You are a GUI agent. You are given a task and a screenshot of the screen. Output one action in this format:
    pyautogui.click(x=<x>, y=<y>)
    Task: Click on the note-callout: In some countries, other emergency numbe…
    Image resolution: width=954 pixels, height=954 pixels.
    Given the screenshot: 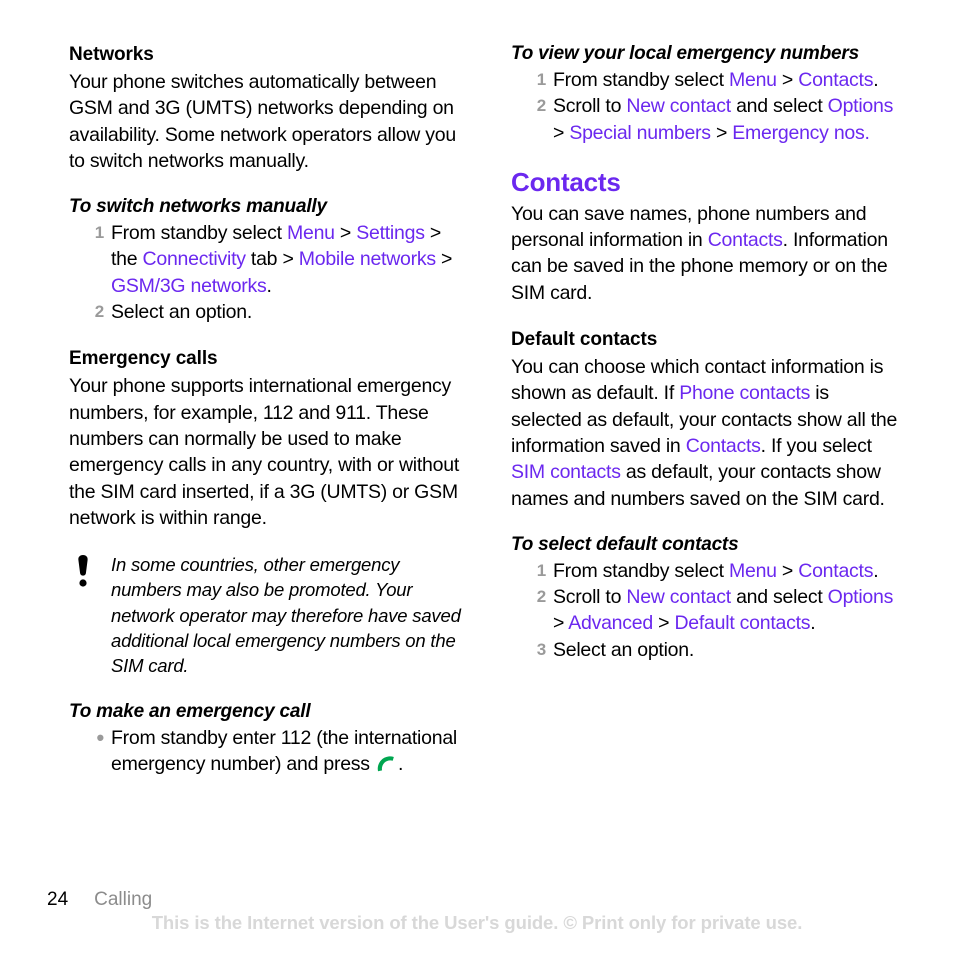 What is the action you would take?
    pyautogui.click(x=265, y=615)
    